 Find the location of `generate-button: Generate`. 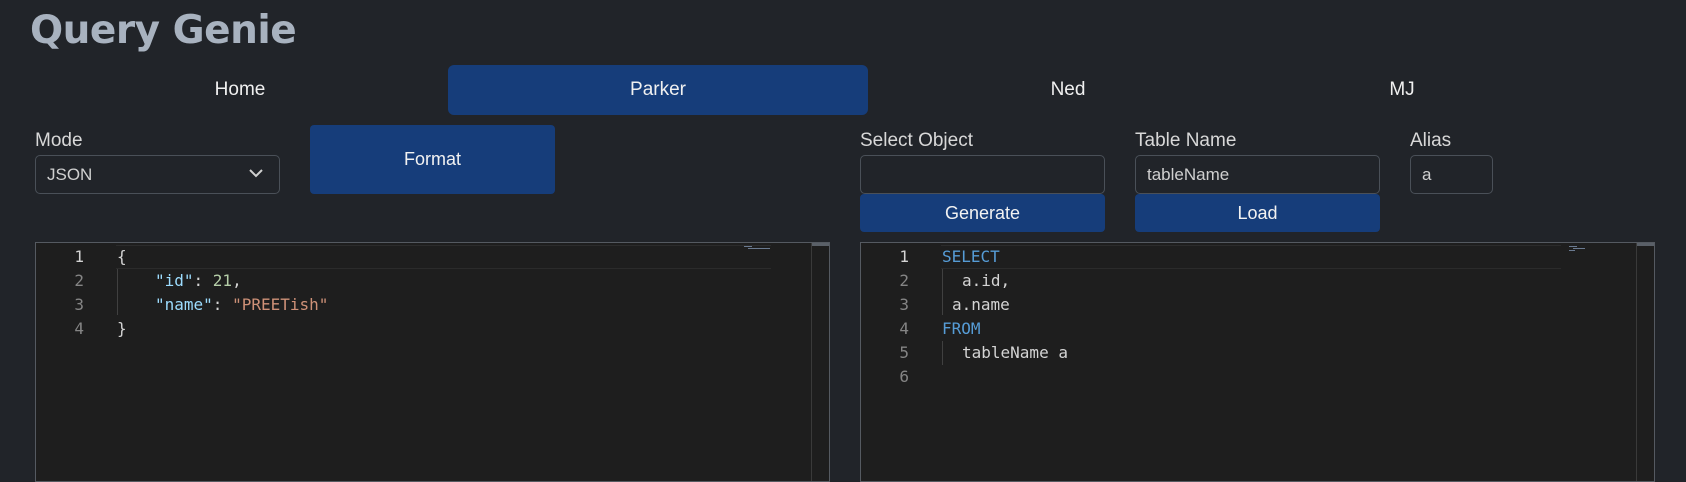

generate-button: Generate is located at coordinates (982, 213).